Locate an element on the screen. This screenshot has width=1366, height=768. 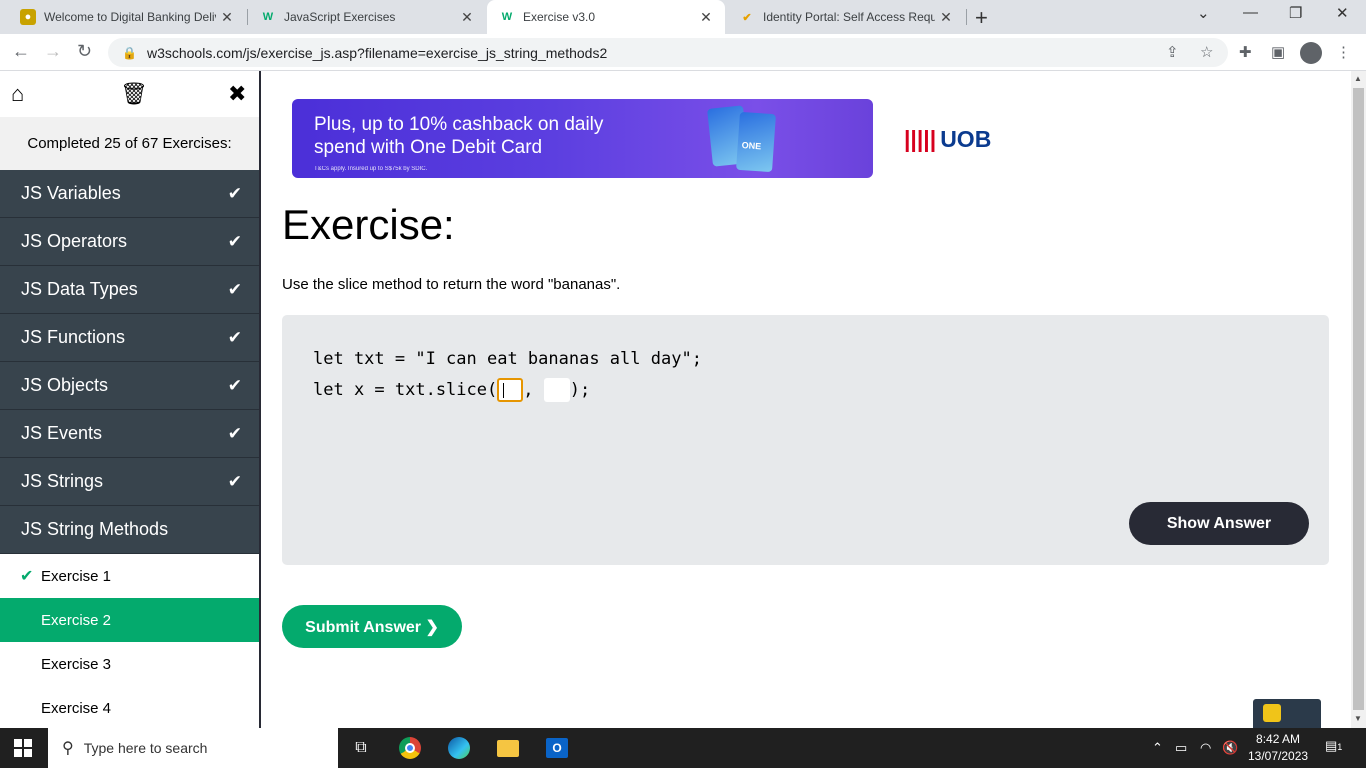
tab-title: JavaScript Exercises is located at coordinates (340, 17).